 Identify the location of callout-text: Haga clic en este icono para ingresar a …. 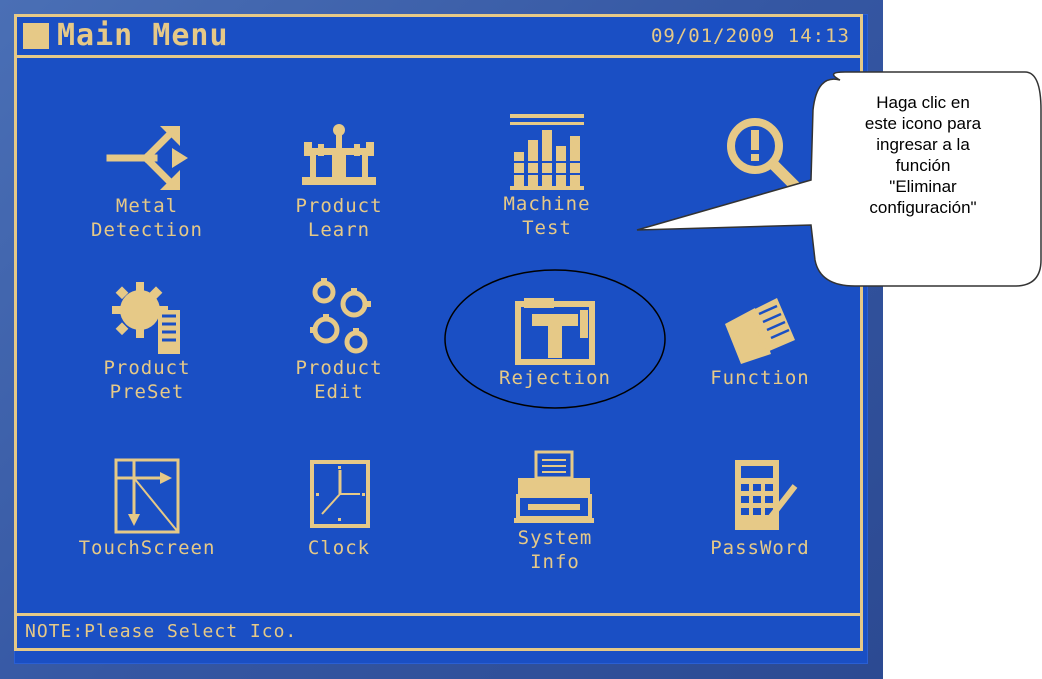
(923, 155).